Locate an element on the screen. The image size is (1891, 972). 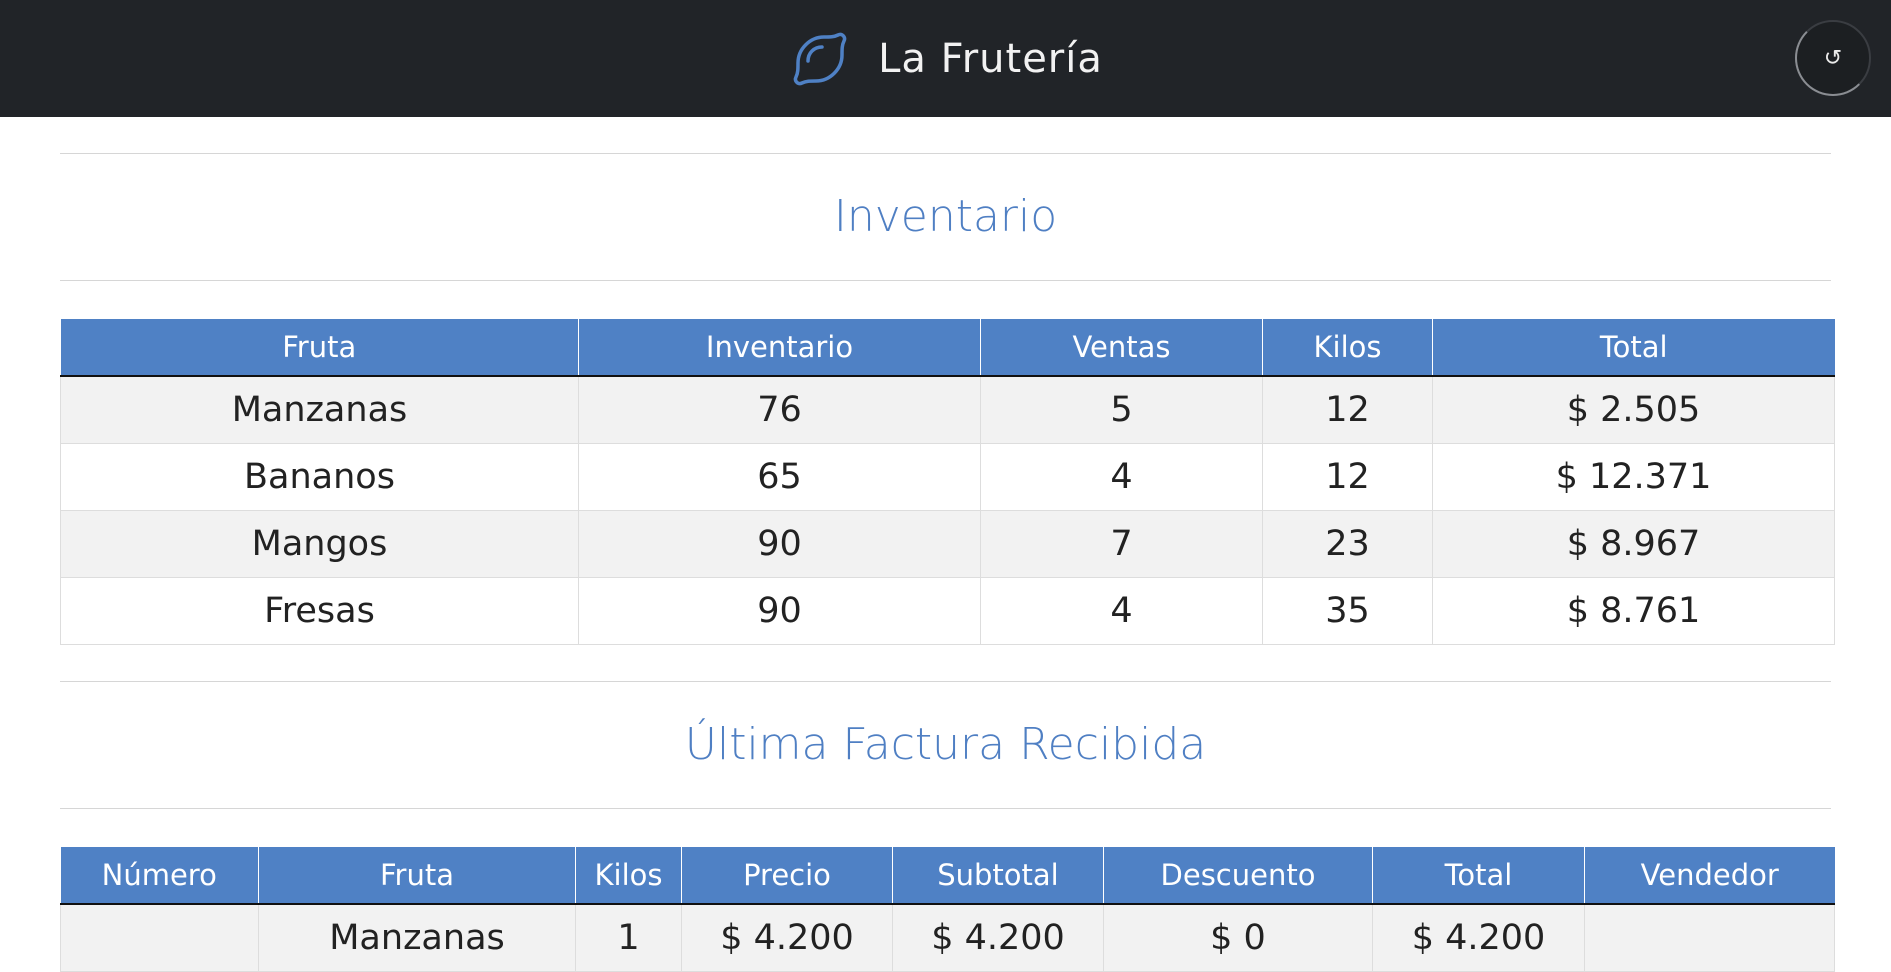
cell-ventas: 5 is located at coordinates (1121, 409).